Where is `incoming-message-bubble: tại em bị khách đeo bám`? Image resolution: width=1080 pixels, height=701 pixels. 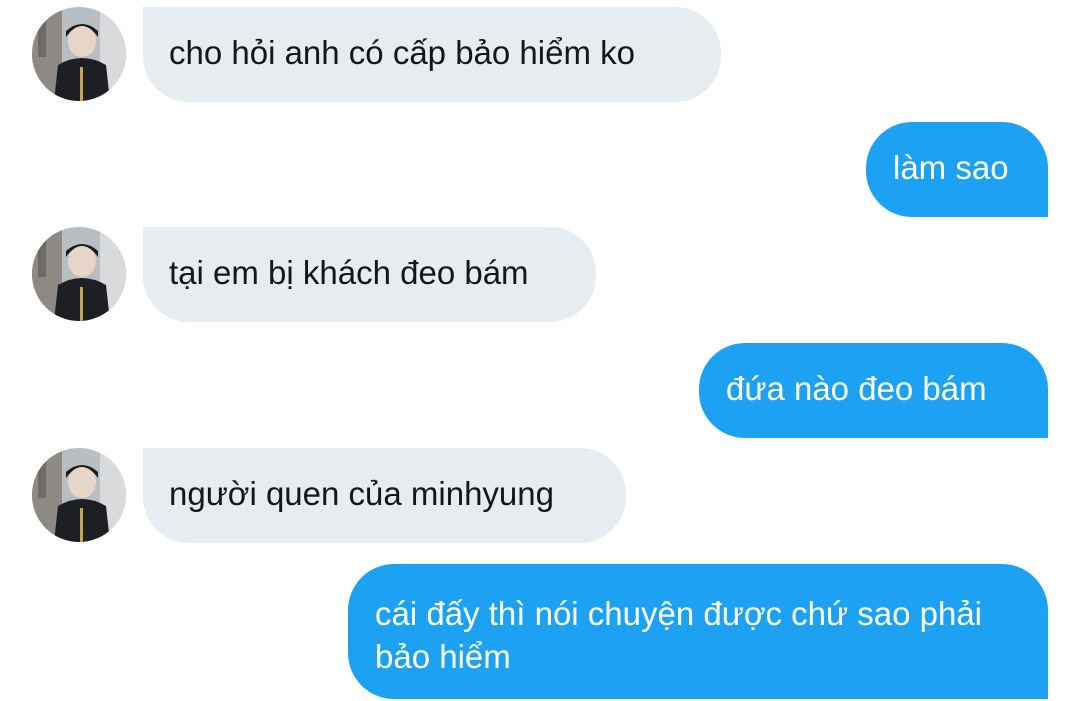
incoming-message-bubble: tại em bị khách đeo bám is located at coordinates (369, 274).